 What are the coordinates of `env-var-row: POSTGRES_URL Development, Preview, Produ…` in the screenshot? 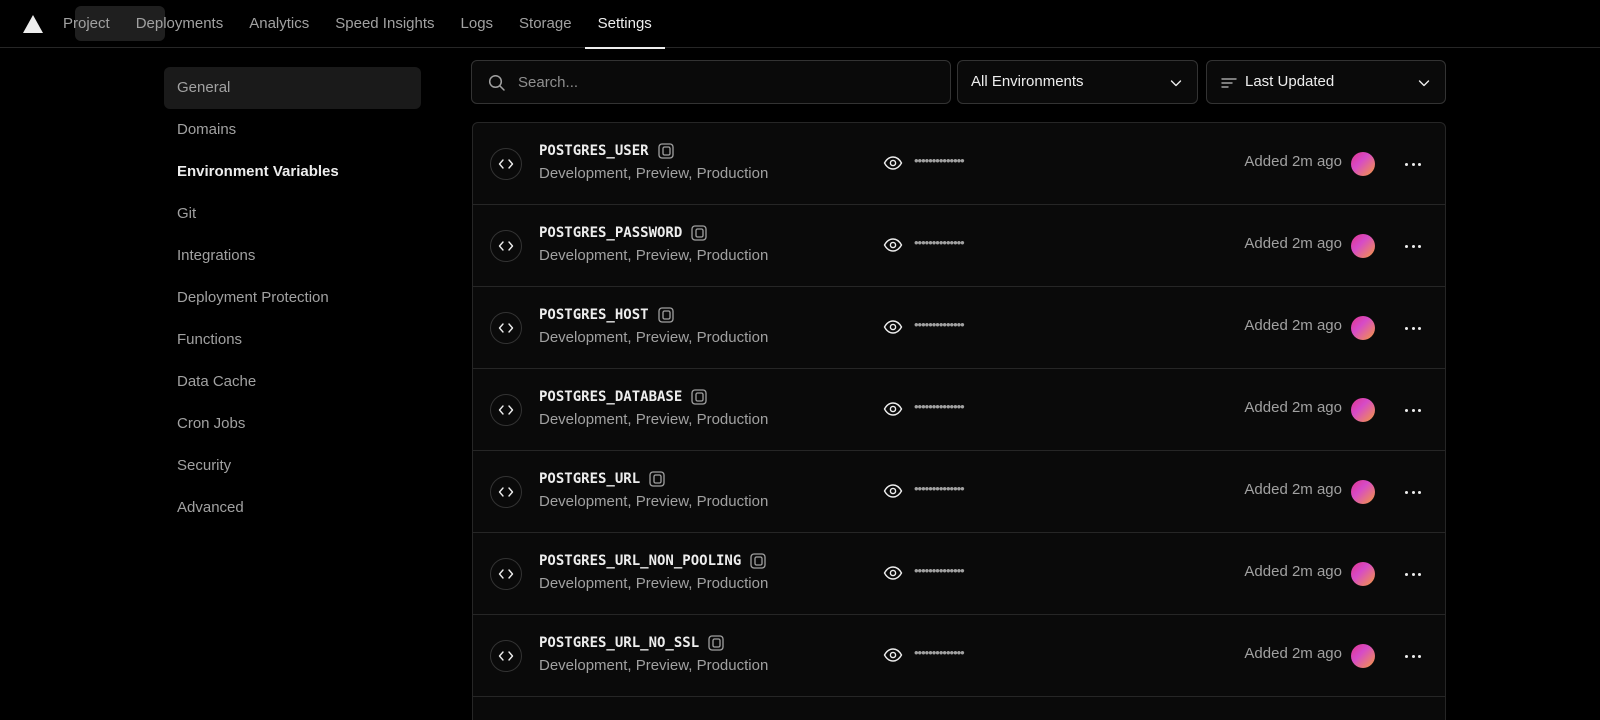 It's located at (959, 492).